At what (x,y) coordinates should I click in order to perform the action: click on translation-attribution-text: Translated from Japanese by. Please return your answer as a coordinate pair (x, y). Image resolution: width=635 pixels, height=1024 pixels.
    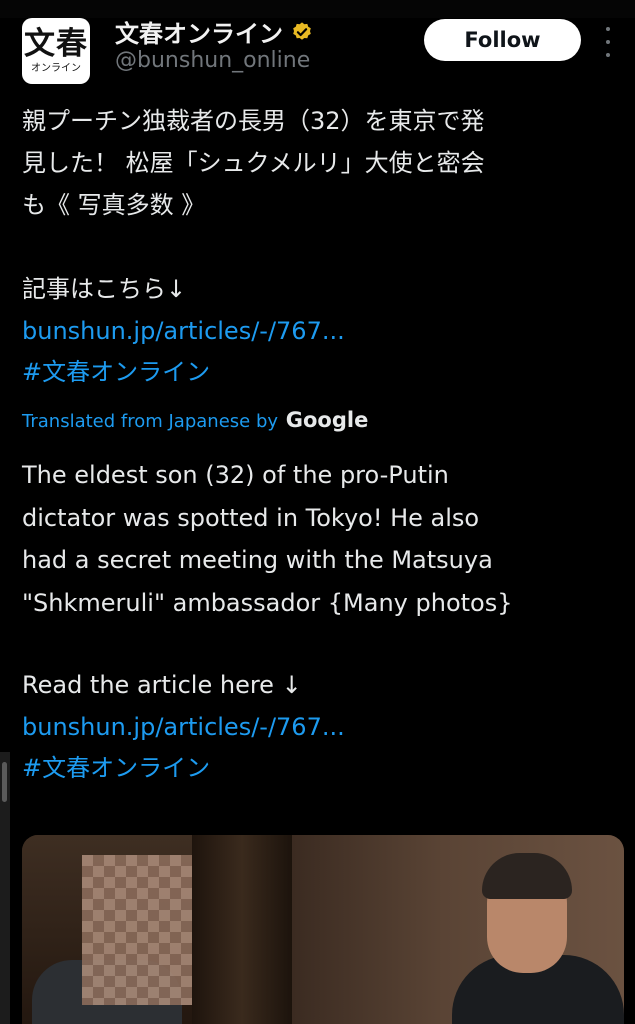
    Looking at the image, I should click on (150, 421).